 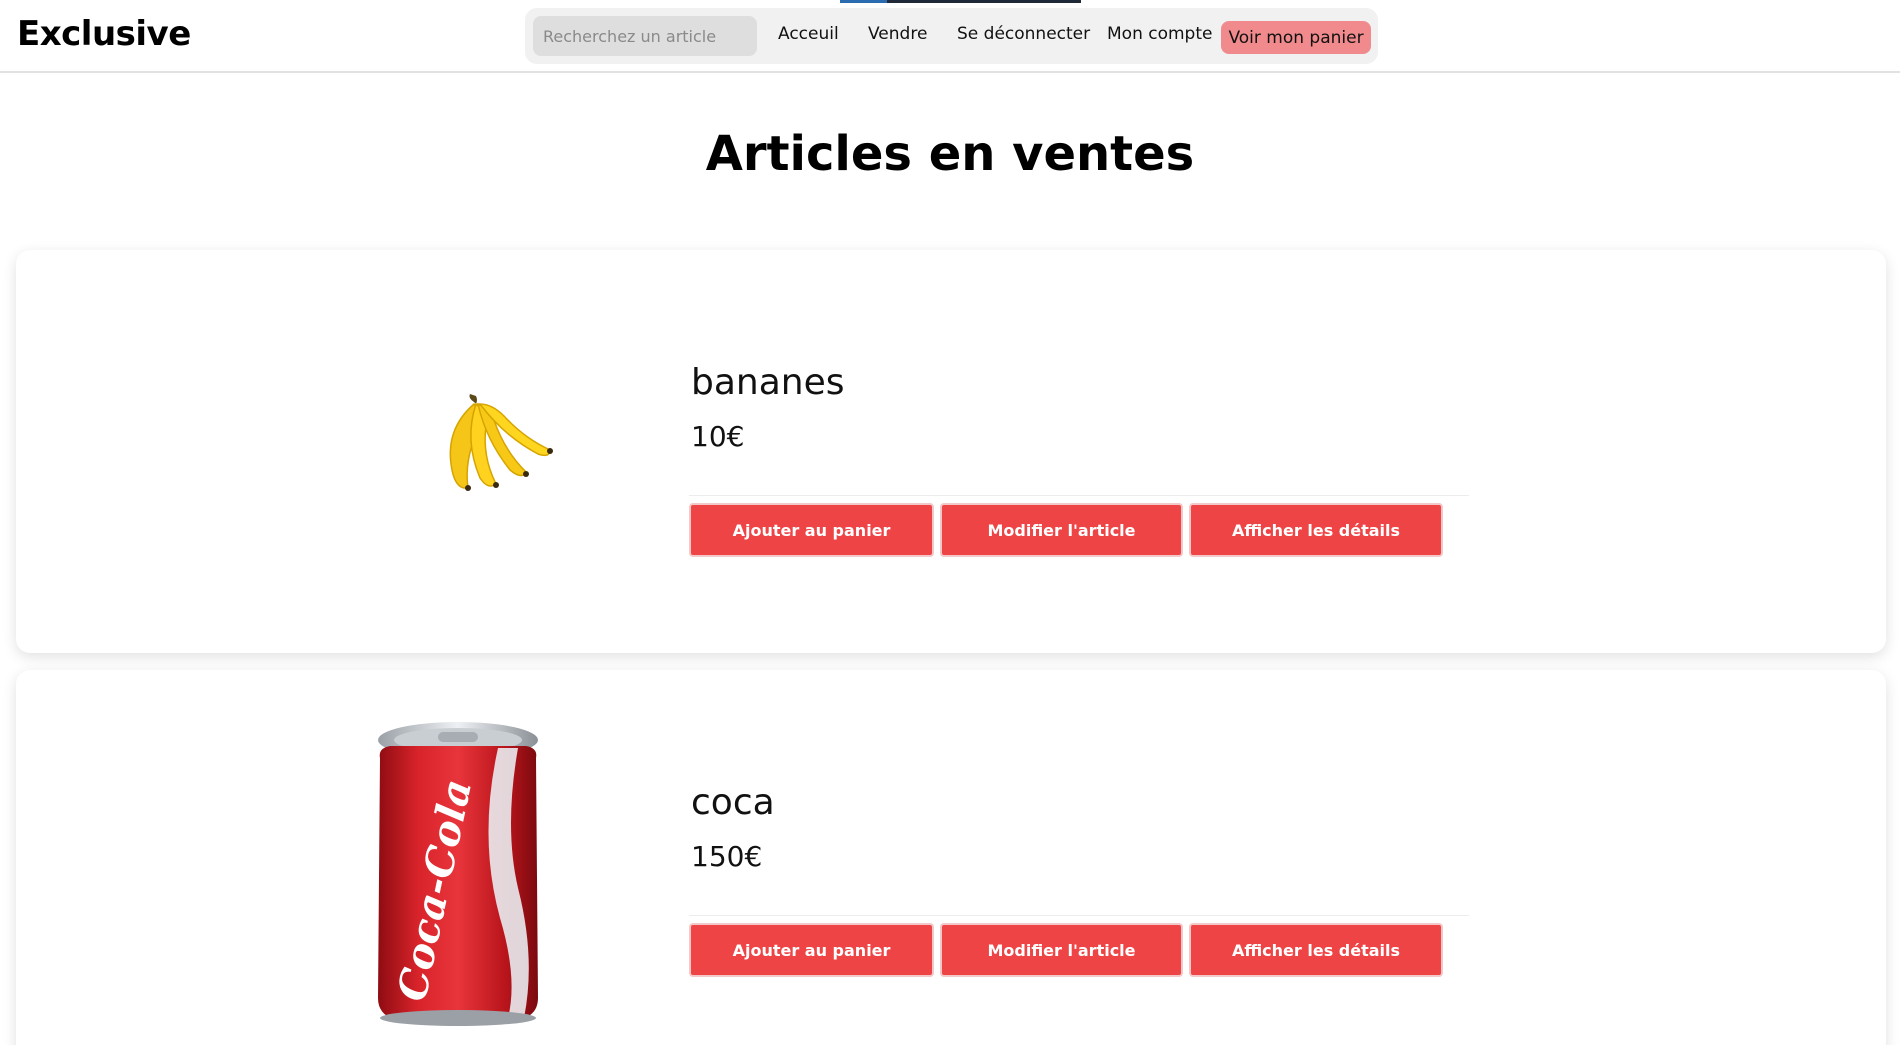 What do you see at coordinates (645, 36) in the screenshot?
I see `search-input` at bounding box center [645, 36].